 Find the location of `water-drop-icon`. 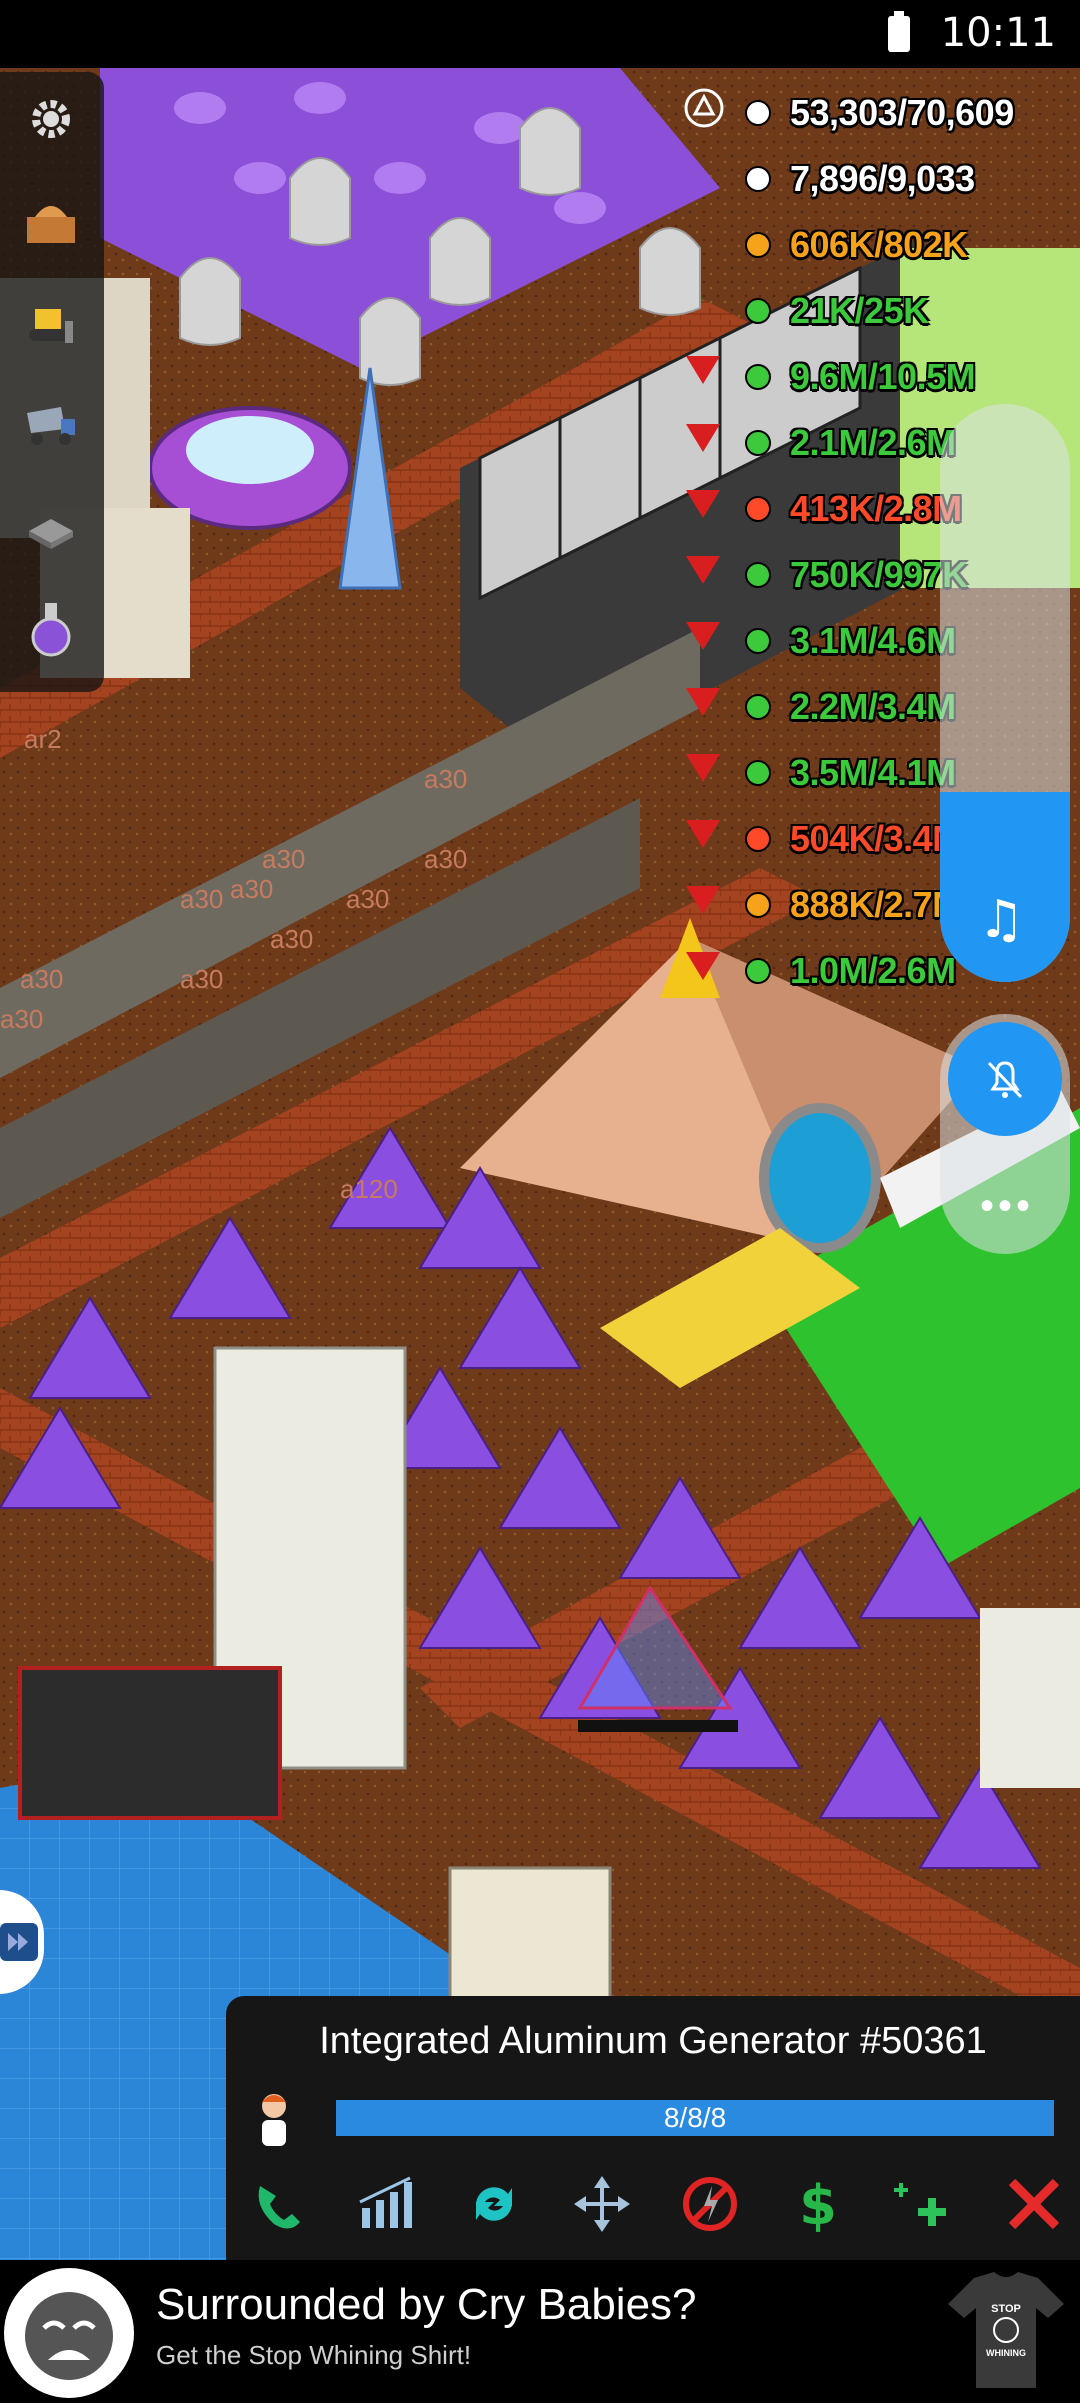

water-drop-icon is located at coordinates (758, 377).